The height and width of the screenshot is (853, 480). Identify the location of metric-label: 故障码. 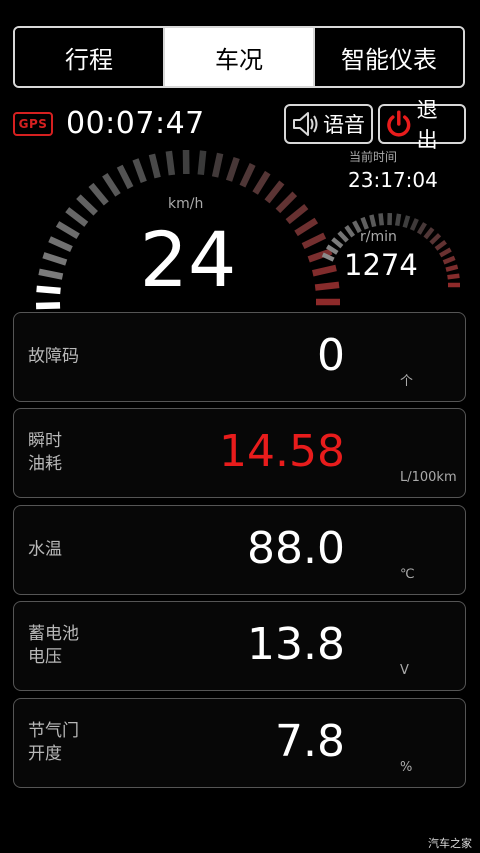
(53, 356).